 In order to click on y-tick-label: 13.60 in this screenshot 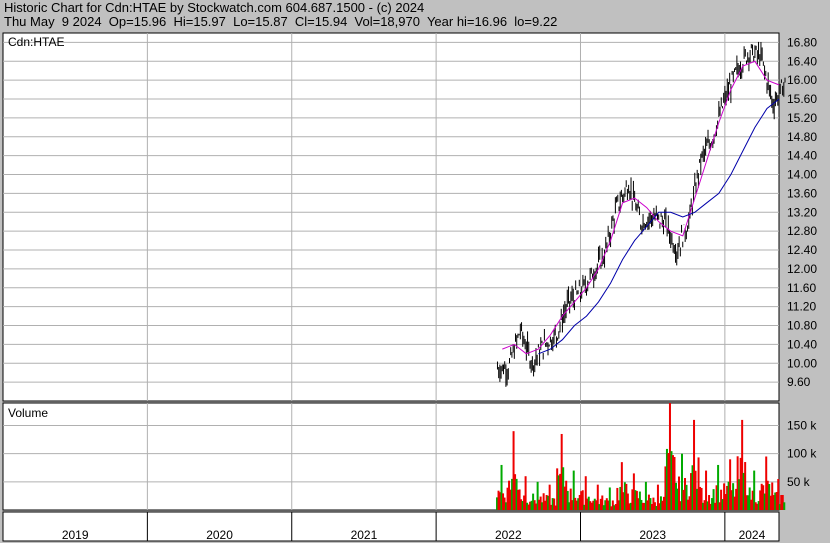, I will do `click(802, 193)`.